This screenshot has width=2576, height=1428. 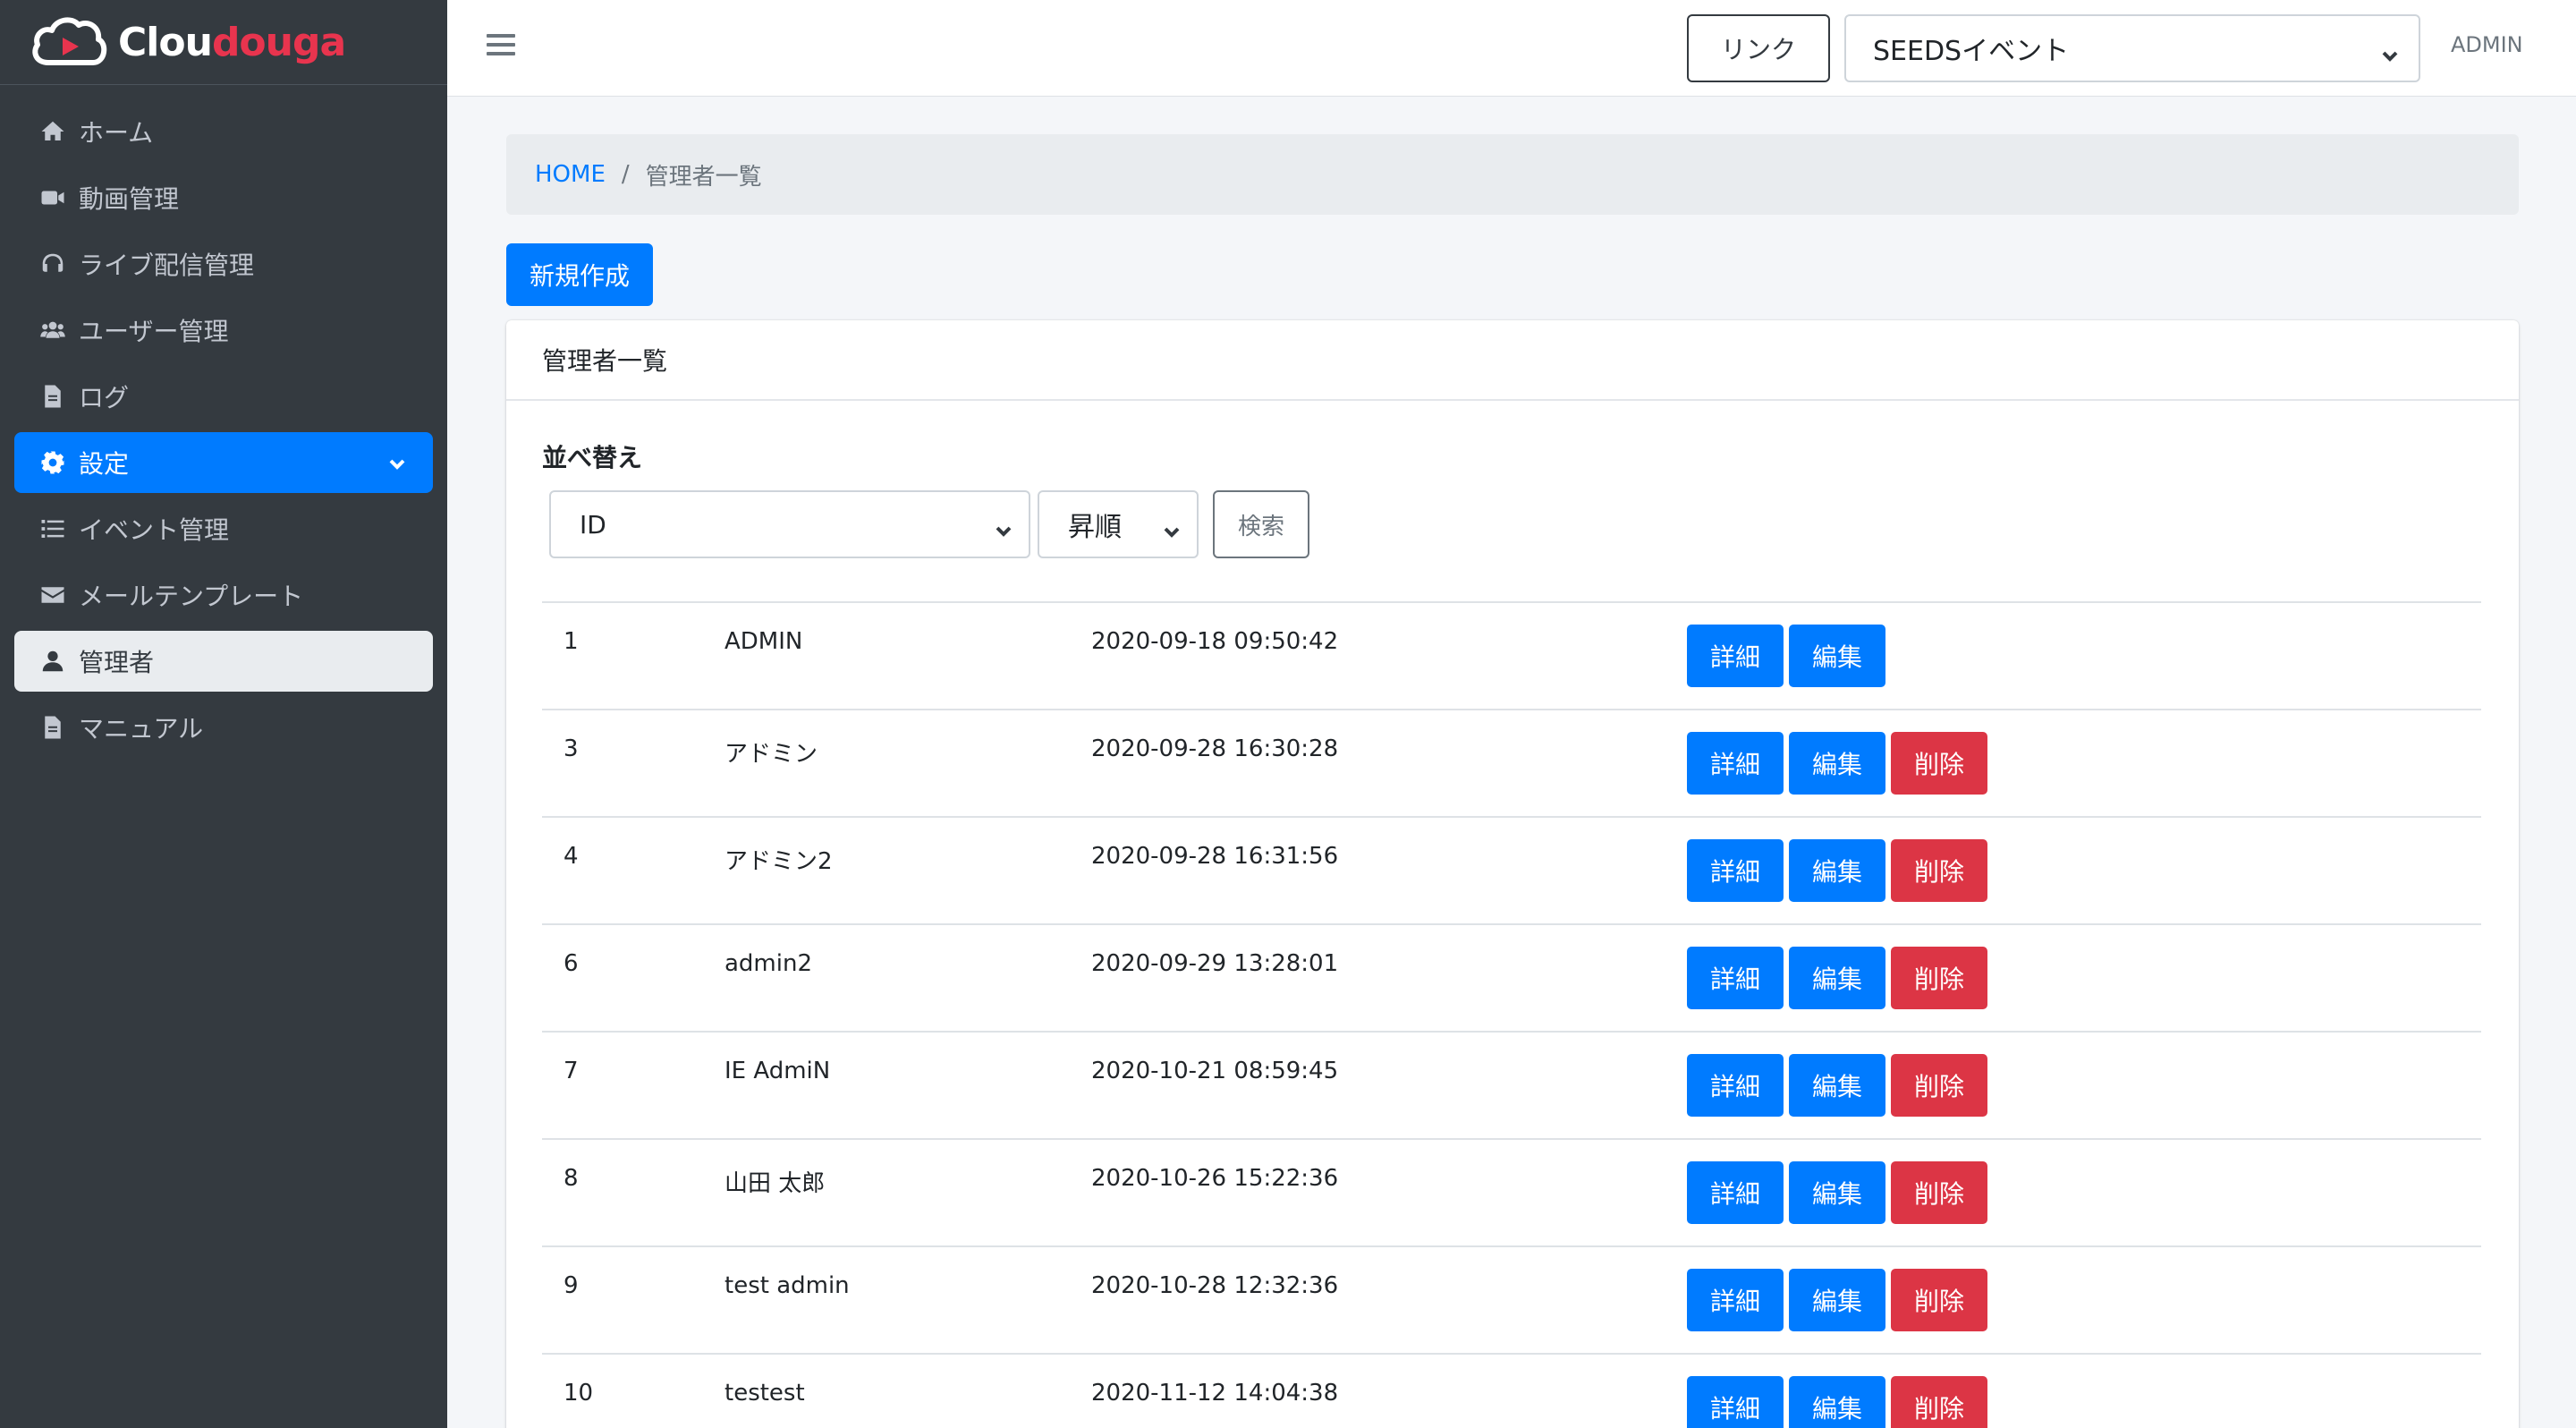 What do you see at coordinates (1511, 49) in the screenshot?
I see `top-navbar: リンク SEEDSイベント ADMIN` at bounding box center [1511, 49].